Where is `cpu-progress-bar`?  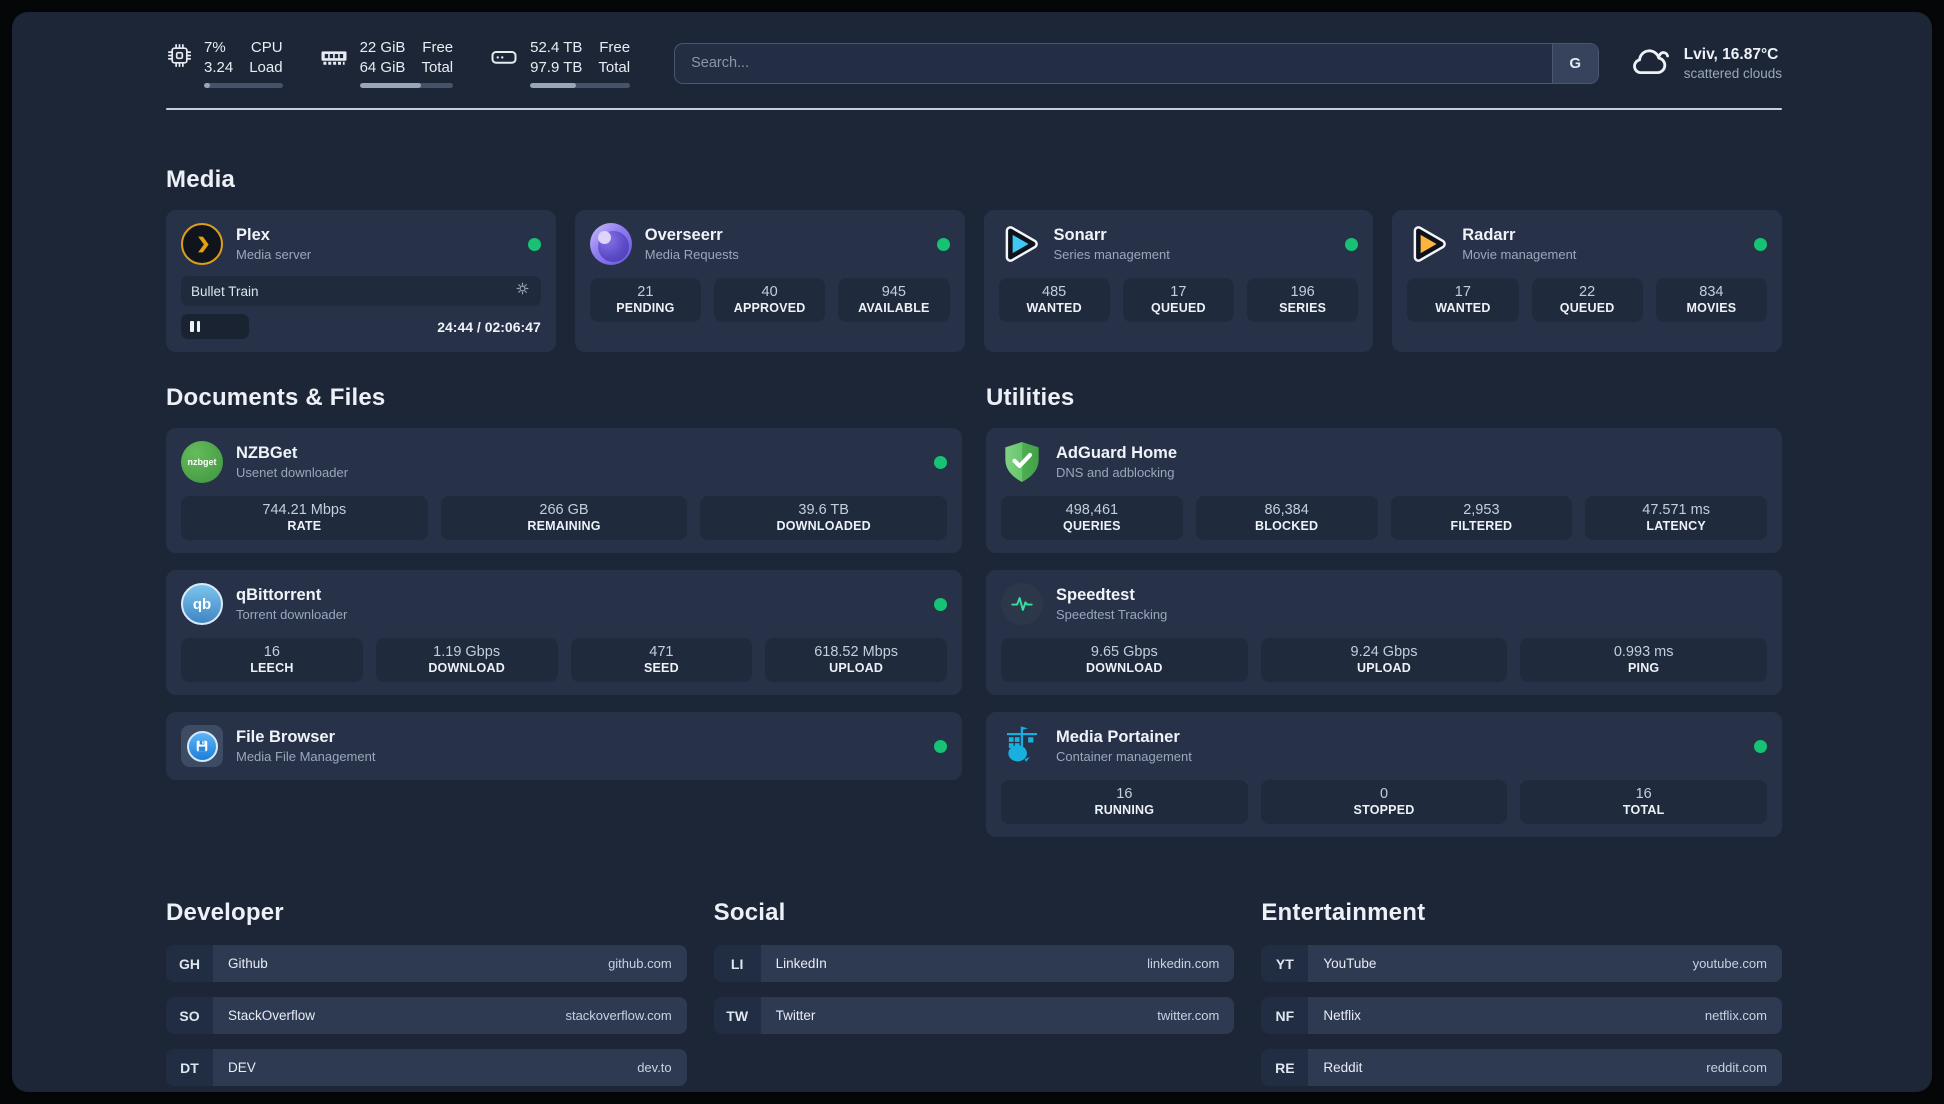 cpu-progress-bar is located at coordinates (243, 85).